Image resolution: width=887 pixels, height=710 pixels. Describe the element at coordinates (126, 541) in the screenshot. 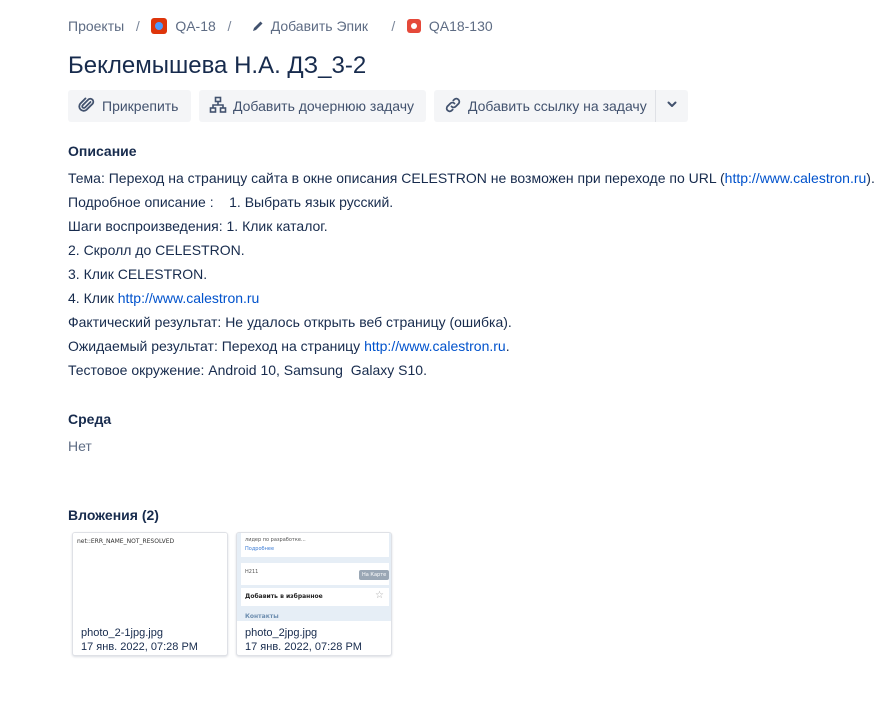

I see `thumbnail-text: net::ERR_NAME_NOT_RESOLVED` at that location.